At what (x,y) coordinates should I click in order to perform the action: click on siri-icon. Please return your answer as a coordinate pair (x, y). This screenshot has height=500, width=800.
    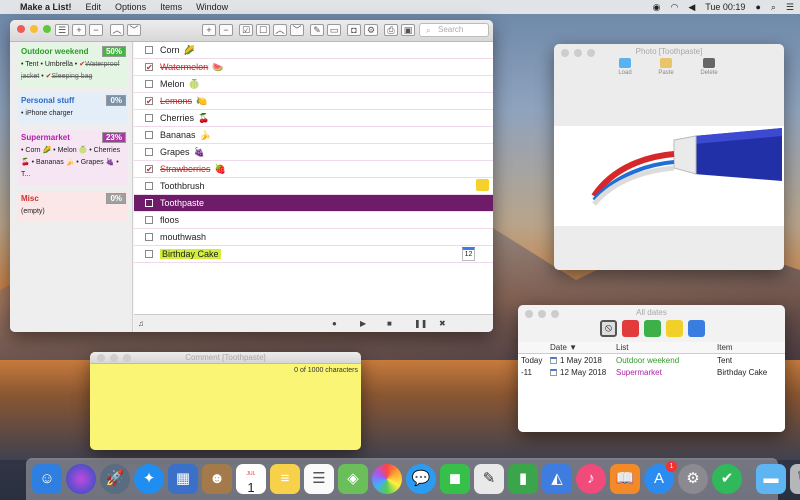
    Looking at the image, I should click on (81, 479).